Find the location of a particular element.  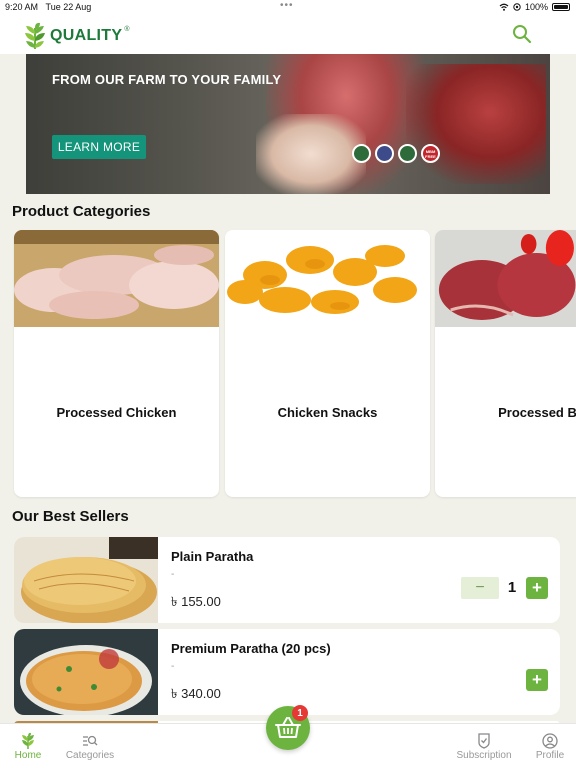

brand-logo: QUALITY ® is located at coordinates (78, 36).